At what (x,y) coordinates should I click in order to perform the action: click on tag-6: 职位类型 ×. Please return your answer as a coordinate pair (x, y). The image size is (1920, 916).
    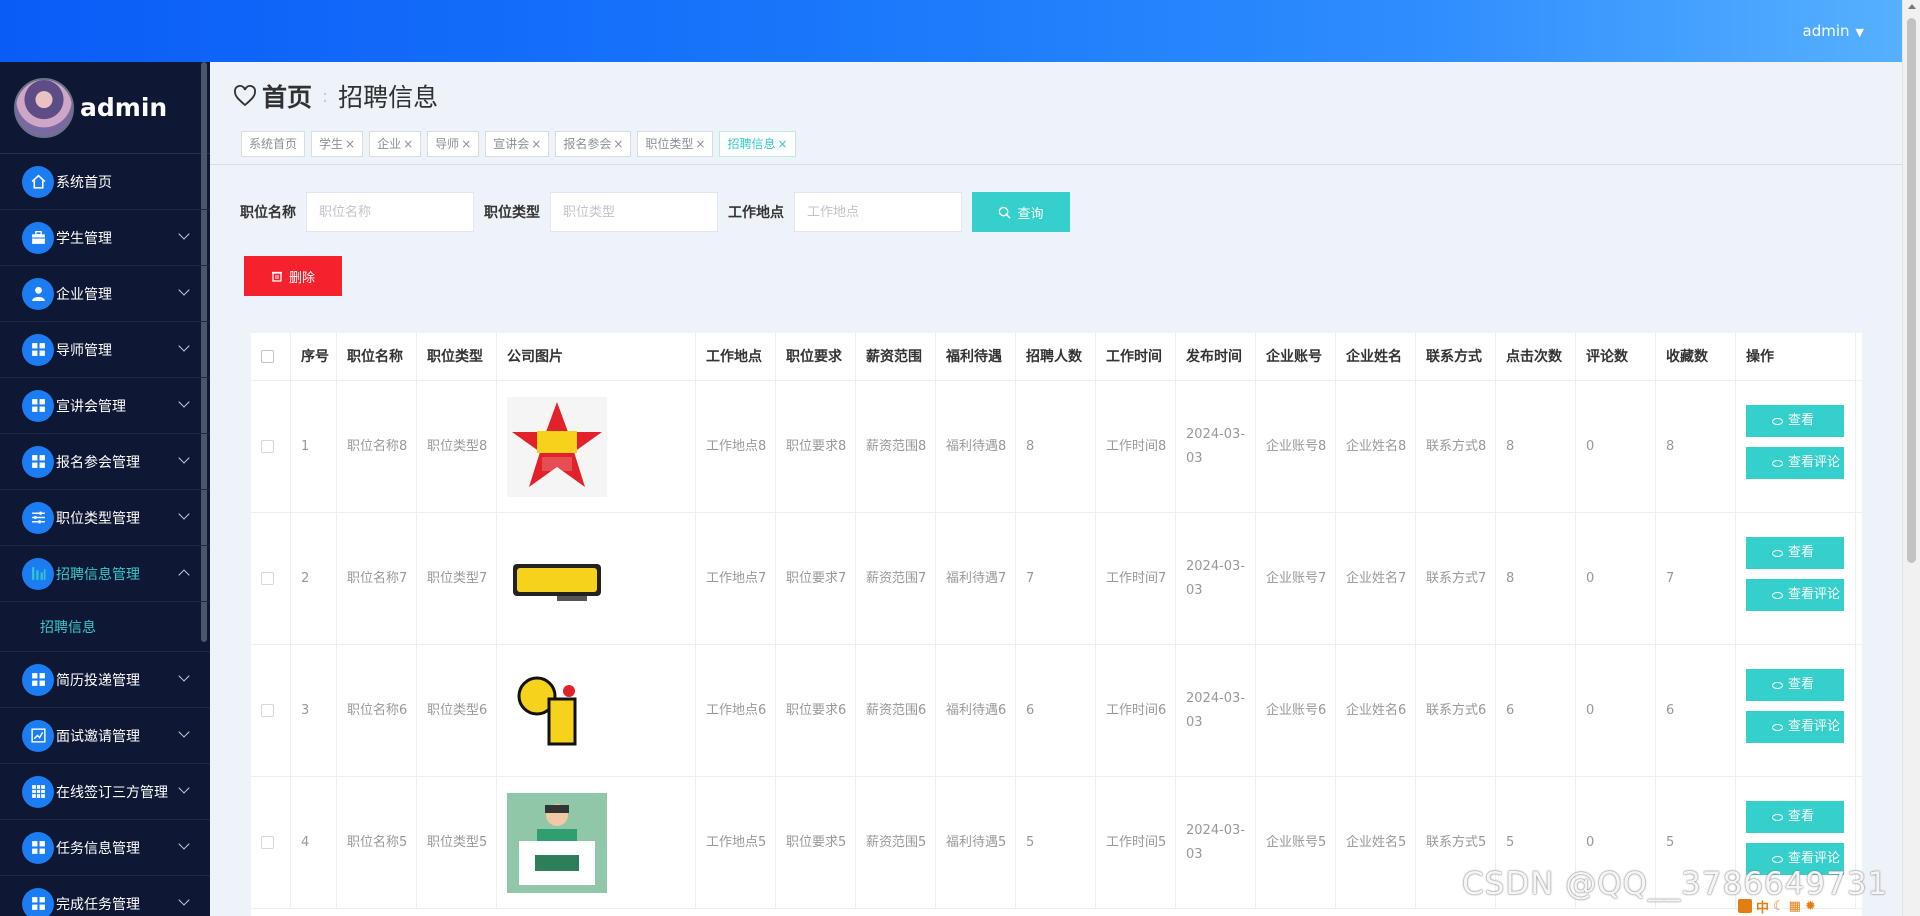
    Looking at the image, I should click on (675, 144).